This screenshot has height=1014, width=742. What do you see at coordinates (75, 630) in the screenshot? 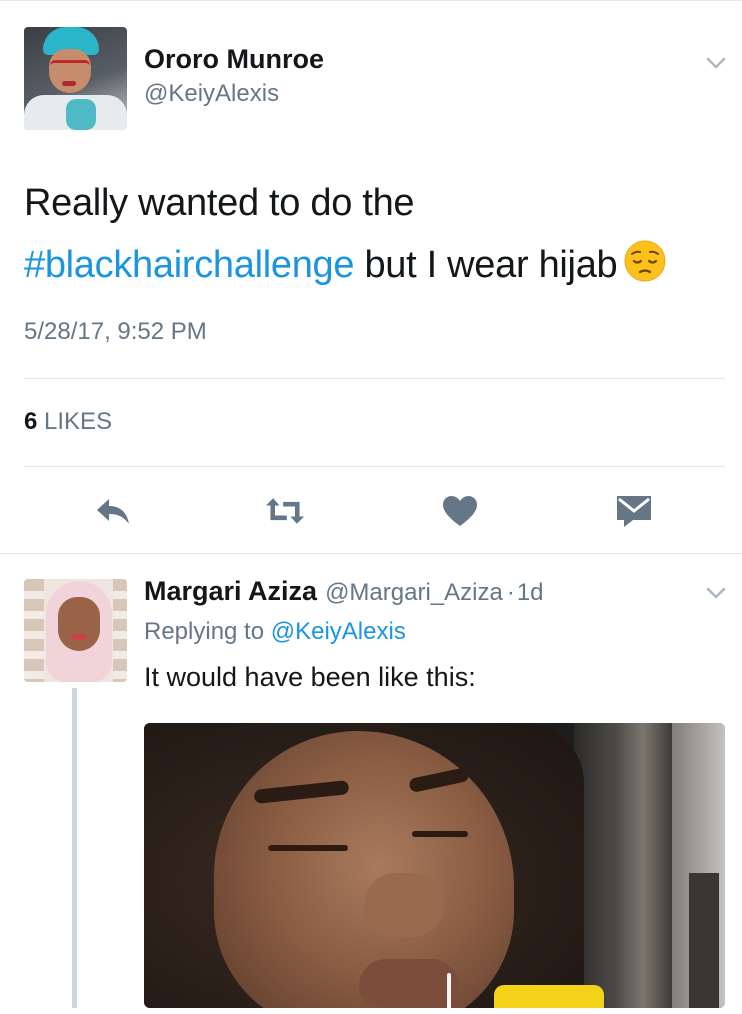
I see `reply-avatar` at bounding box center [75, 630].